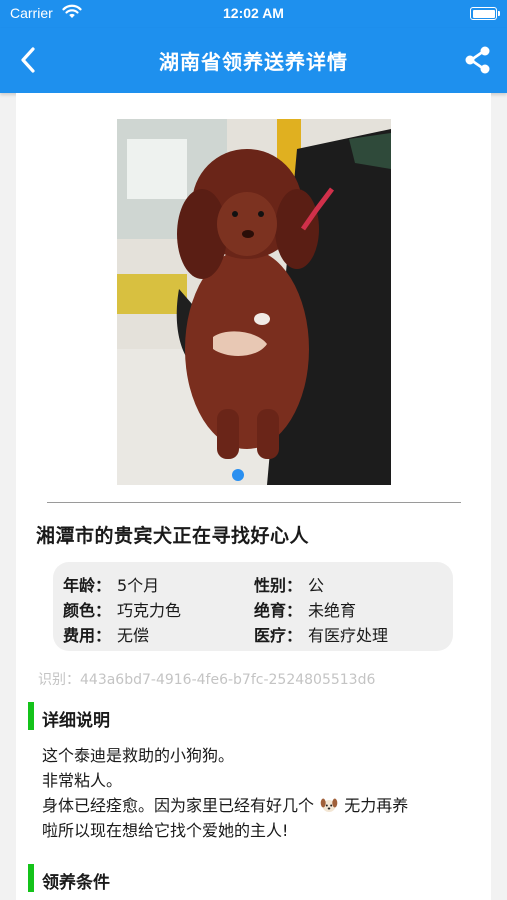  I want to click on page-title: 湖南省领养送养详情, so click(253, 62).